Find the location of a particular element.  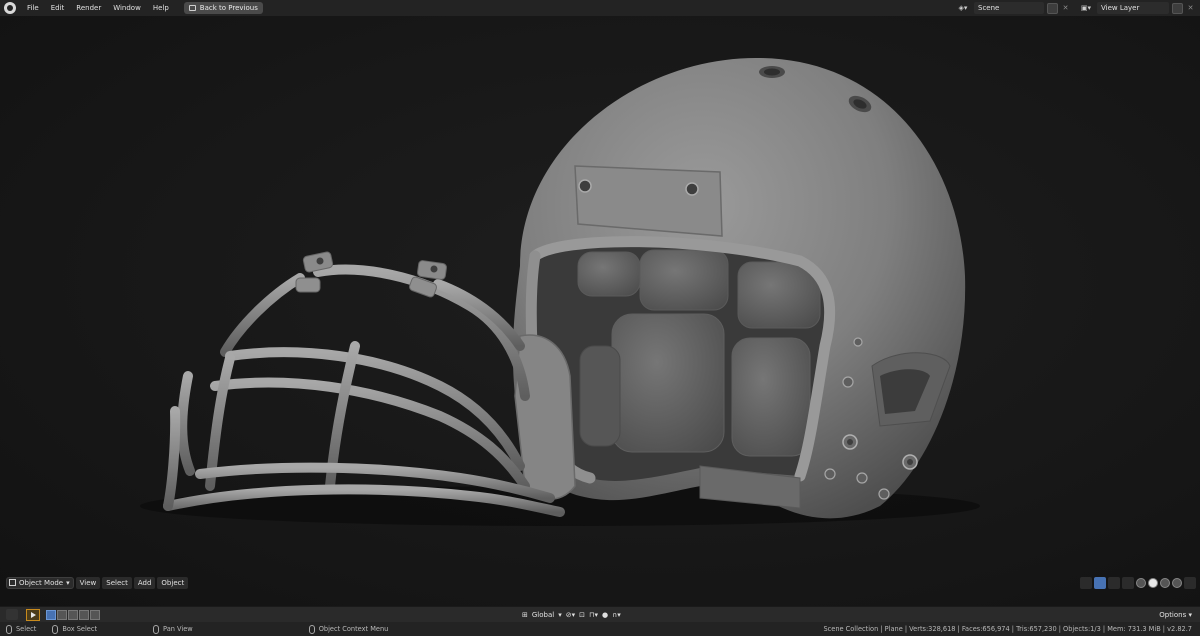

viewport-menu-select: Select is located at coordinates (117, 582).